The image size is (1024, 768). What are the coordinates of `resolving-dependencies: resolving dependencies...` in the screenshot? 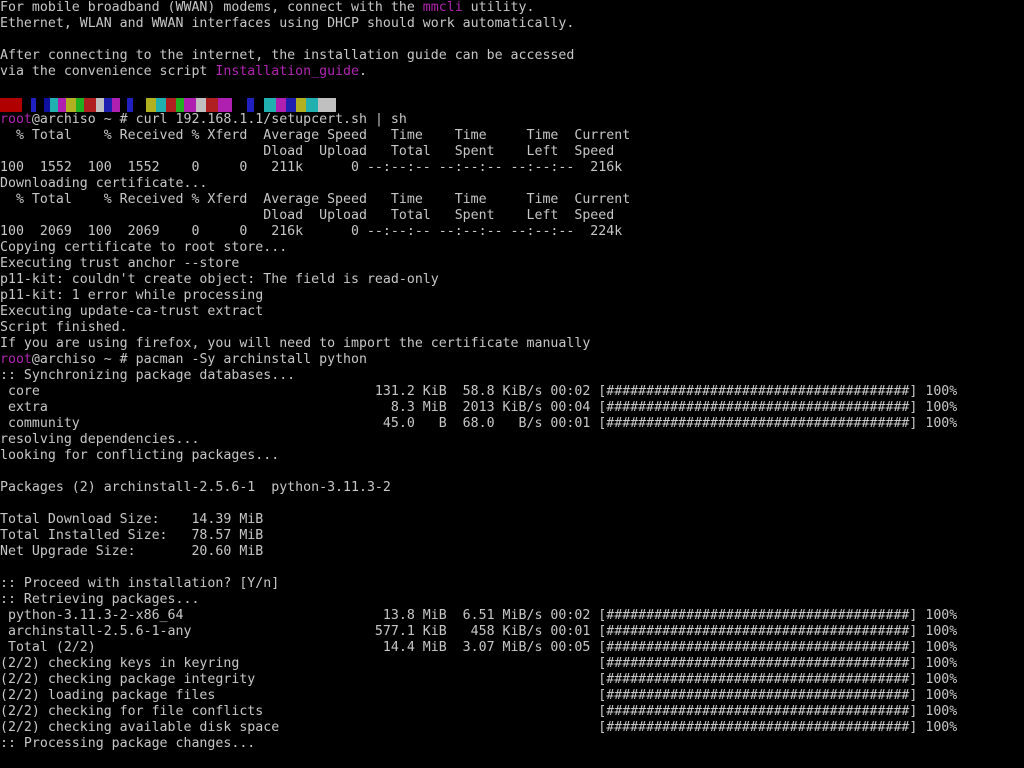 It's located at (100, 439).